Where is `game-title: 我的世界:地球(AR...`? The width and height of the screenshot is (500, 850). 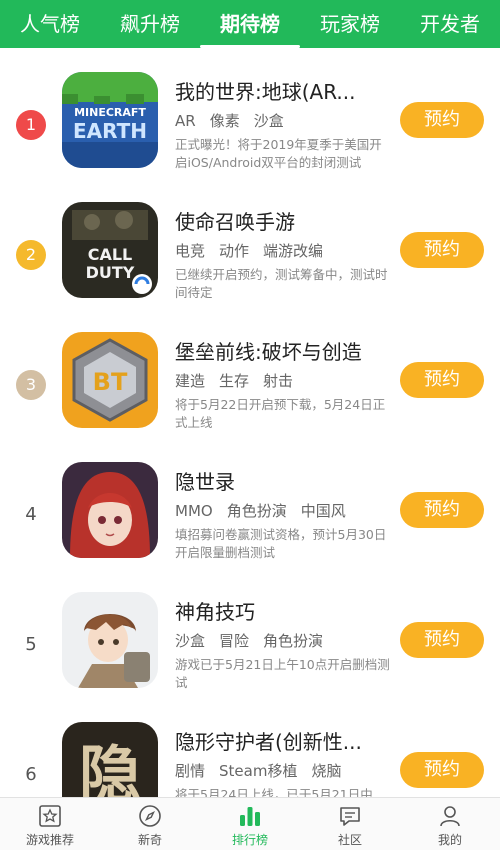
game-title: 我的世界:地球(AR... is located at coordinates (282, 90).